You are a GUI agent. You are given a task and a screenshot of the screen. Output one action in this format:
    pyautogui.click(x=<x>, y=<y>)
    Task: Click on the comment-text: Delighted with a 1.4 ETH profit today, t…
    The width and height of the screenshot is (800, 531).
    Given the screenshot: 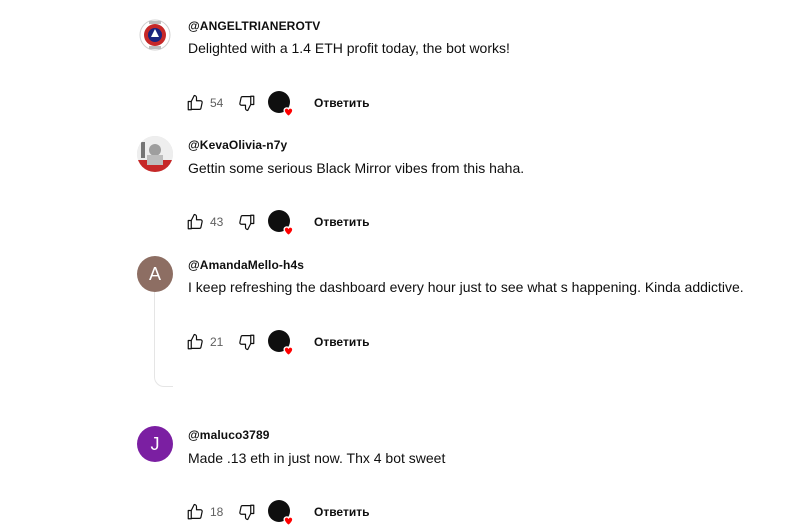 What is the action you would take?
    pyautogui.click(x=349, y=48)
    